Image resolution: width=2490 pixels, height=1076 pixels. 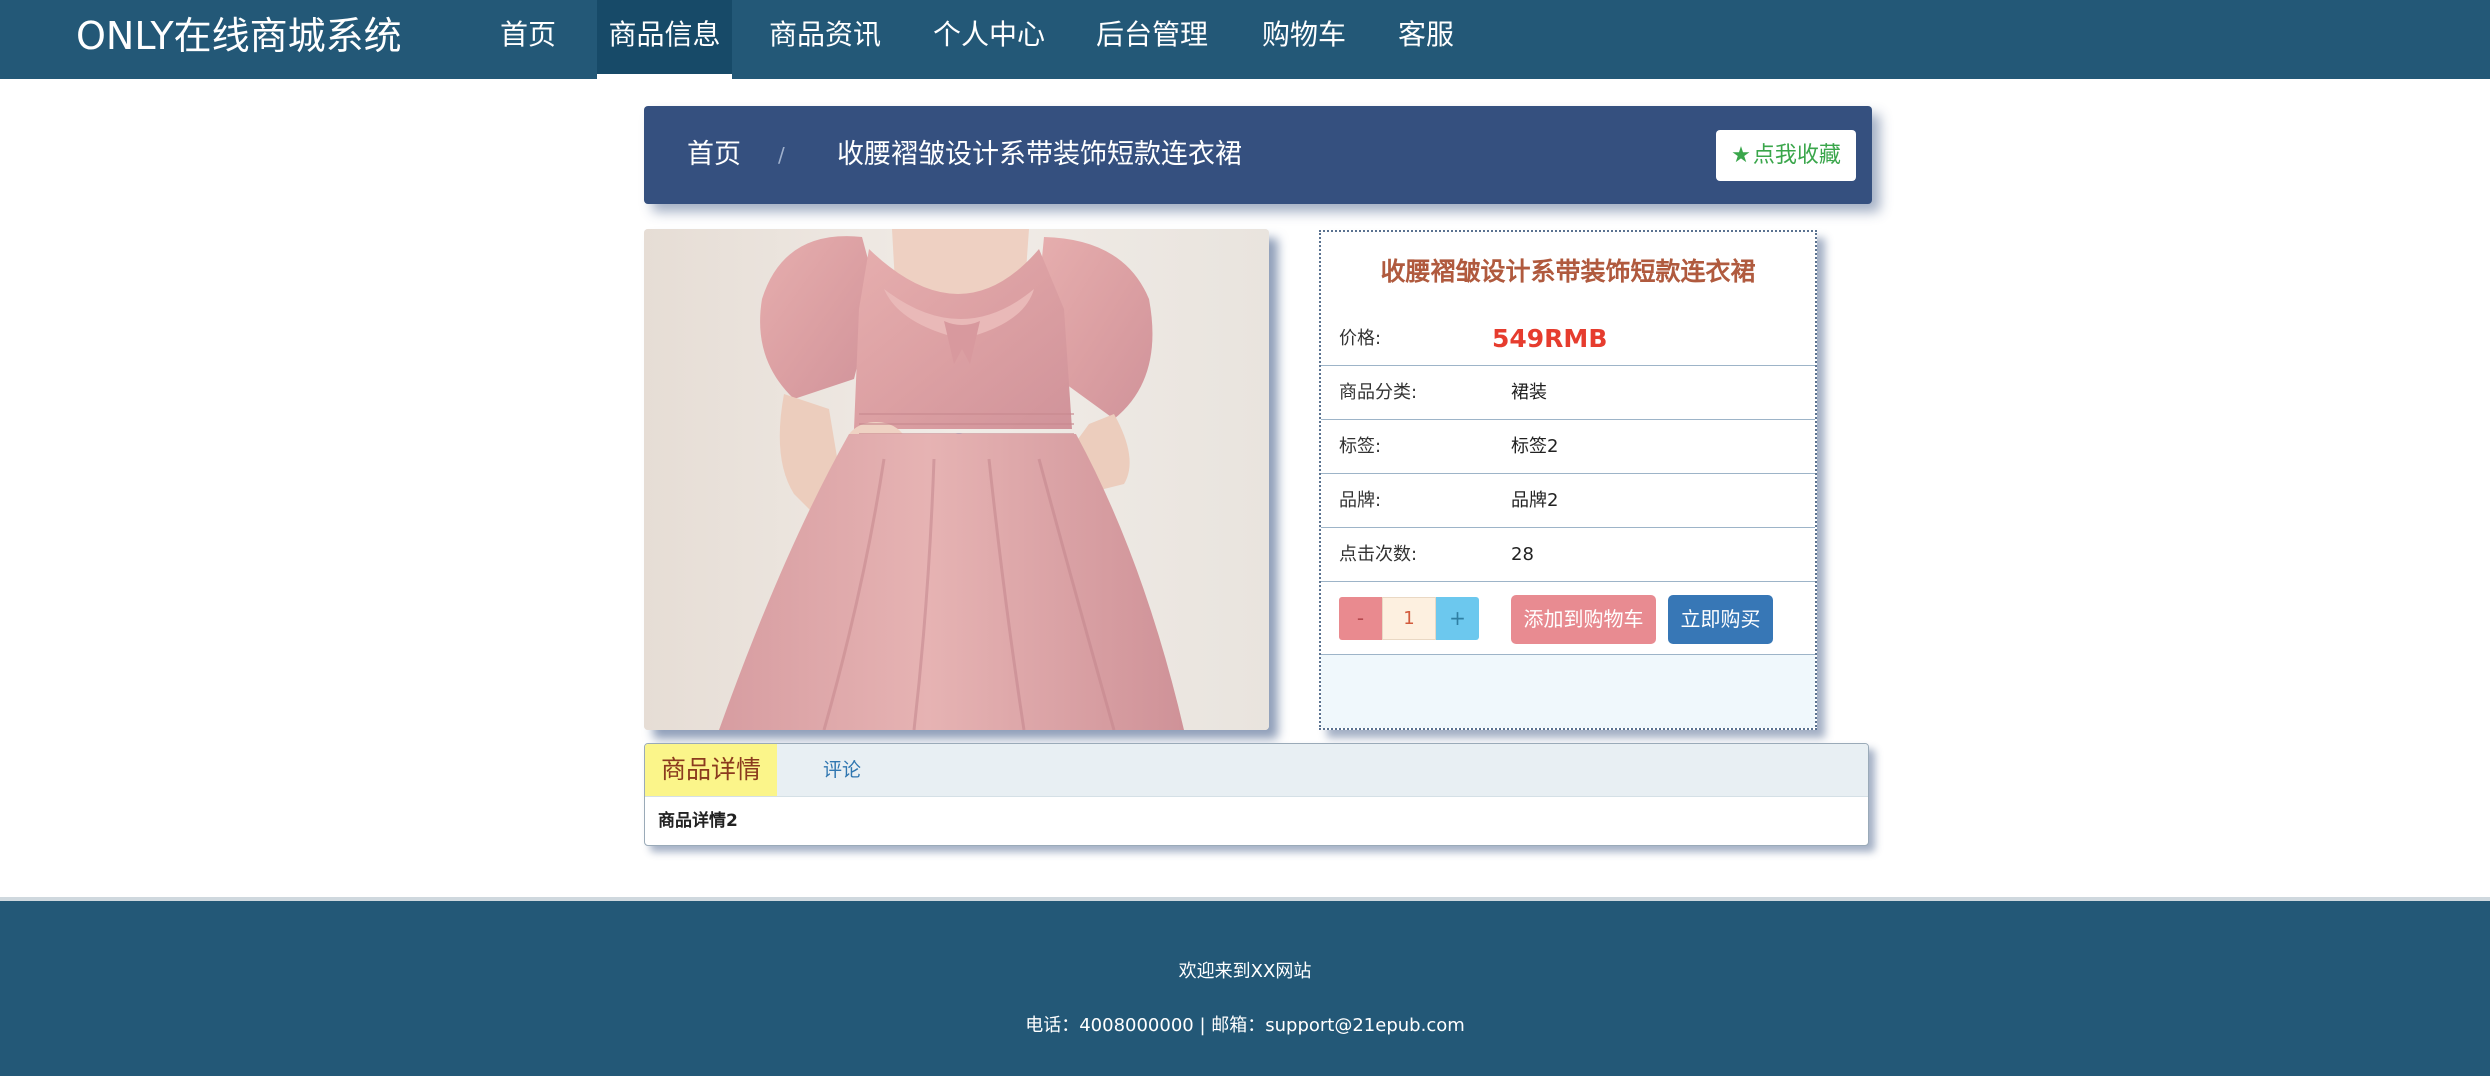 I want to click on info-panel-footer, so click(x=1568, y=691).